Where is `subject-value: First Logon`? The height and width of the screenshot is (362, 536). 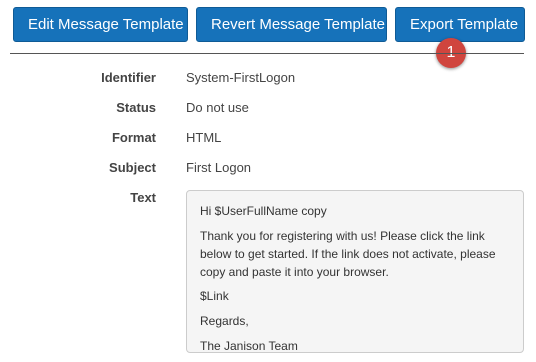 subject-value: First Logon is located at coordinates (219, 167).